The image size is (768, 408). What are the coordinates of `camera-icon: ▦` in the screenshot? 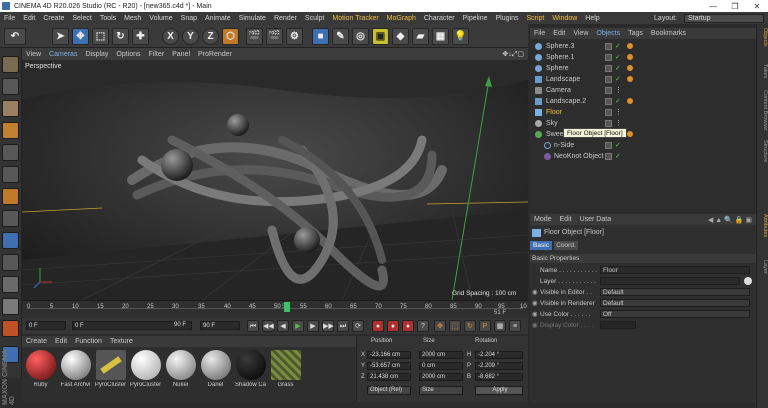 It's located at (440, 36).